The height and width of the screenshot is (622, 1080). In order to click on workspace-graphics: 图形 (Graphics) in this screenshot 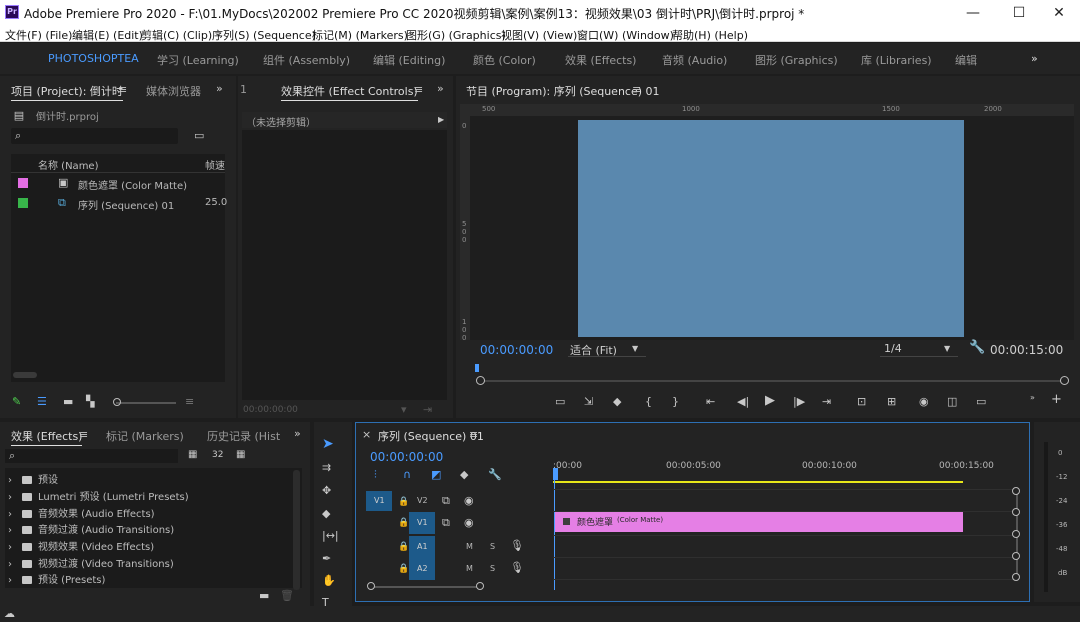, I will do `click(796, 60)`.